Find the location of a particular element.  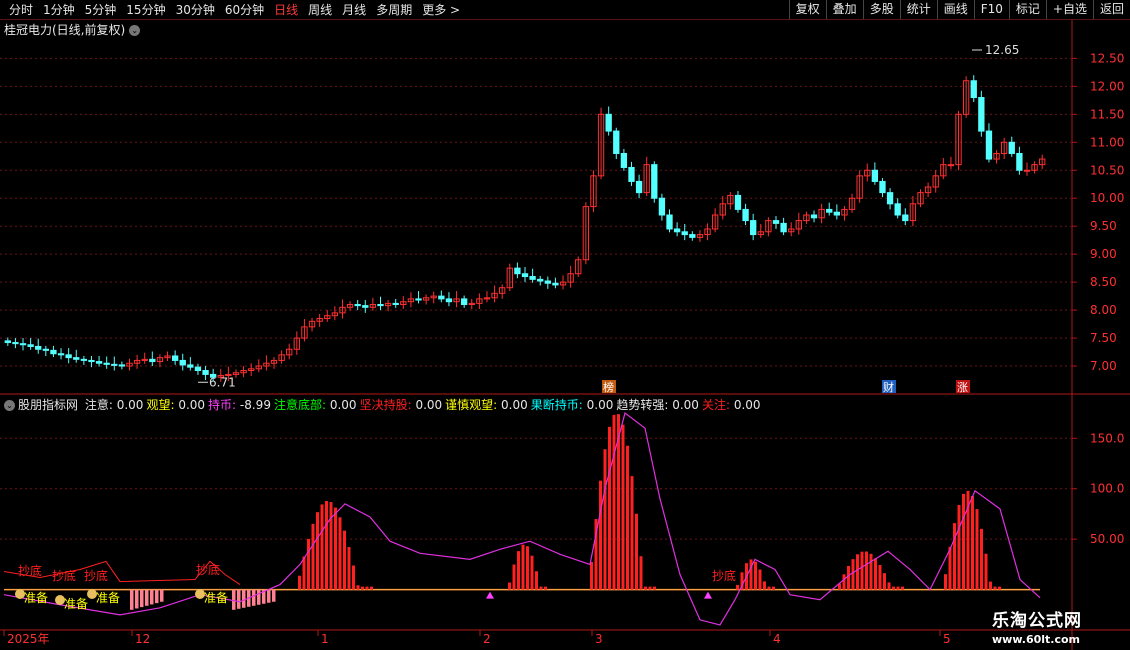

date-tick-label: 2025年 is located at coordinates (28, 639).